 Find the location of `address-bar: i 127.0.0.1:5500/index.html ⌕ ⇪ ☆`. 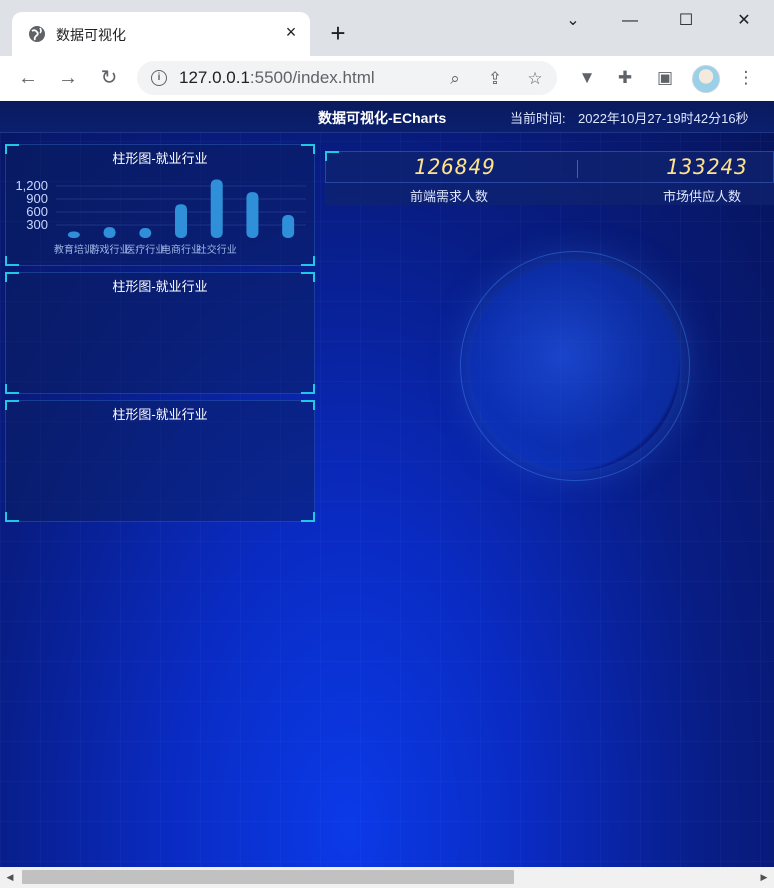

address-bar: i 127.0.0.1:5500/index.html ⌕ ⇪ ☆ is located at coordinates (347, 78).